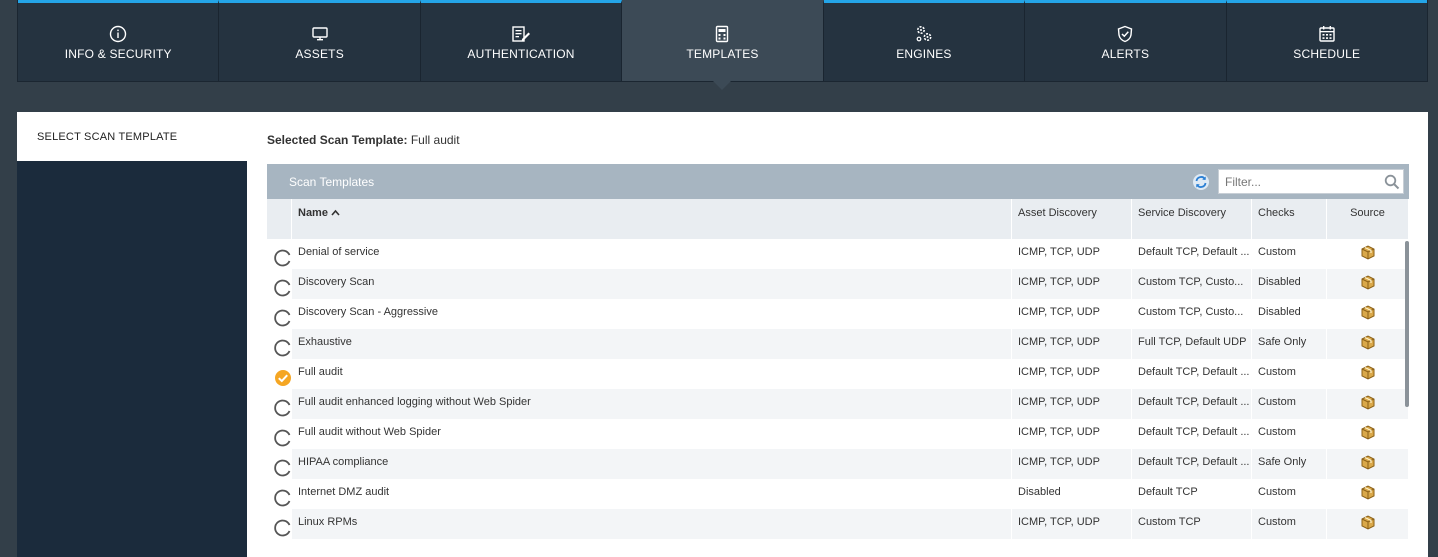  Describe the element at coordinates (1299, 181) in the screenshot. I see `filter-input` at that location.